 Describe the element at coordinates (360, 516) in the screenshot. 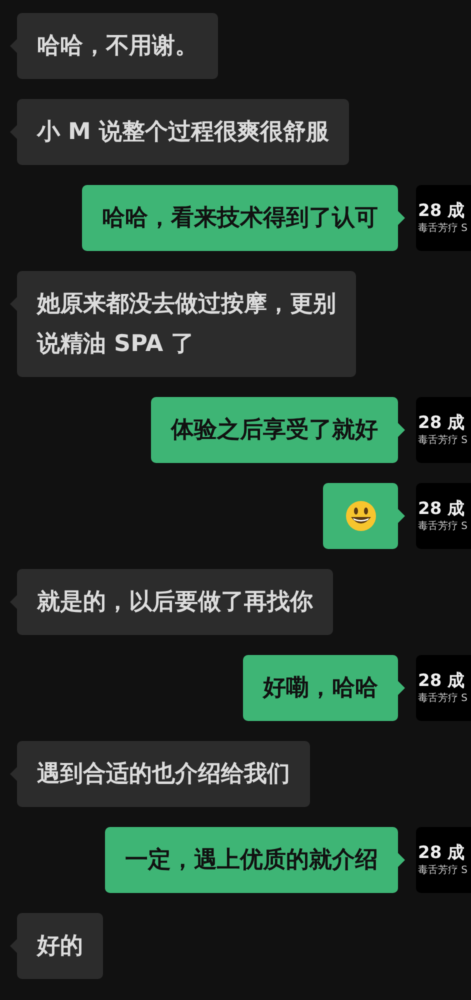

I see `smiley-icon` at that location.